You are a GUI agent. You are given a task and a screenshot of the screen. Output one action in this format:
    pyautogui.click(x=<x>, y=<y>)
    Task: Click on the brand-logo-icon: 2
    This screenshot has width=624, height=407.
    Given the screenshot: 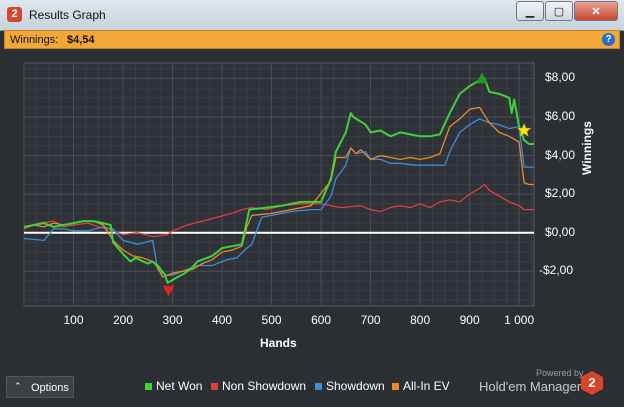 What is the action you would take?
    pyautogui.click(x=592, y=383)
    